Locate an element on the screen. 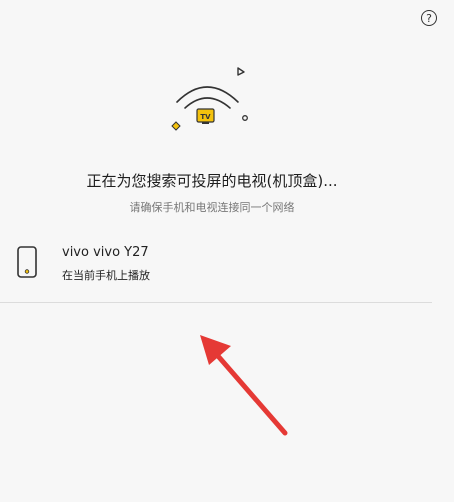 This screenshot has height=502, width=454. signal-arc-outer is located at coordinates (207, 94).